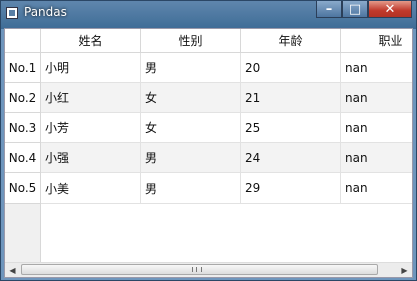 This screenshot has width=417, height=281. Describe the element at coordinates (191, 41) in the screenshot. I see `column-header-gender: 性别` at that location.